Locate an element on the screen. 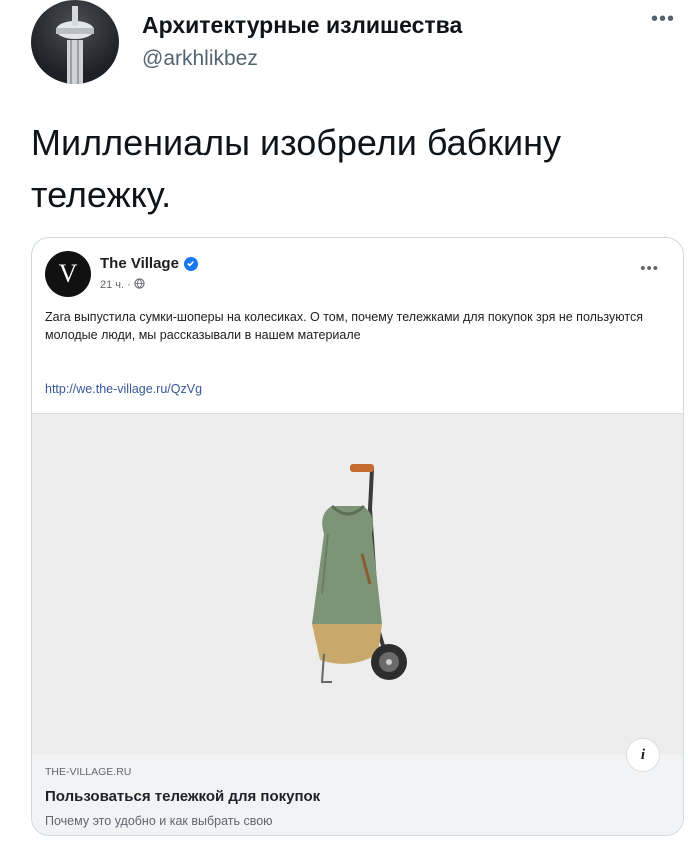  tweet-text: Миллениалы изобрели бабкину тележку. is located at coordinates (296, 168).